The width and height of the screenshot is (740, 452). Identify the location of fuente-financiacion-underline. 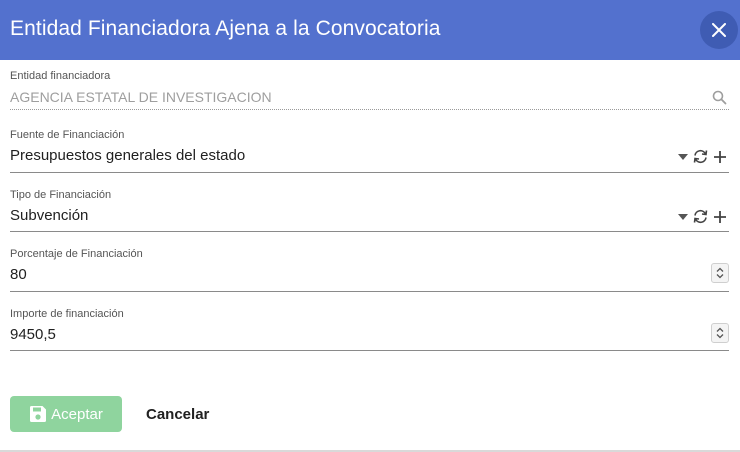
(369, 172).